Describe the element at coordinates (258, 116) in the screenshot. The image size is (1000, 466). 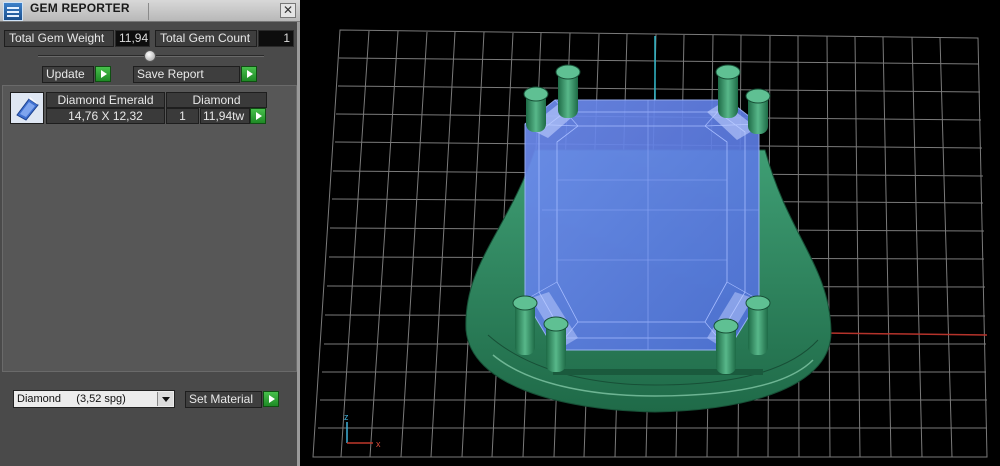
I see `gem-row-run-icon` at that location.